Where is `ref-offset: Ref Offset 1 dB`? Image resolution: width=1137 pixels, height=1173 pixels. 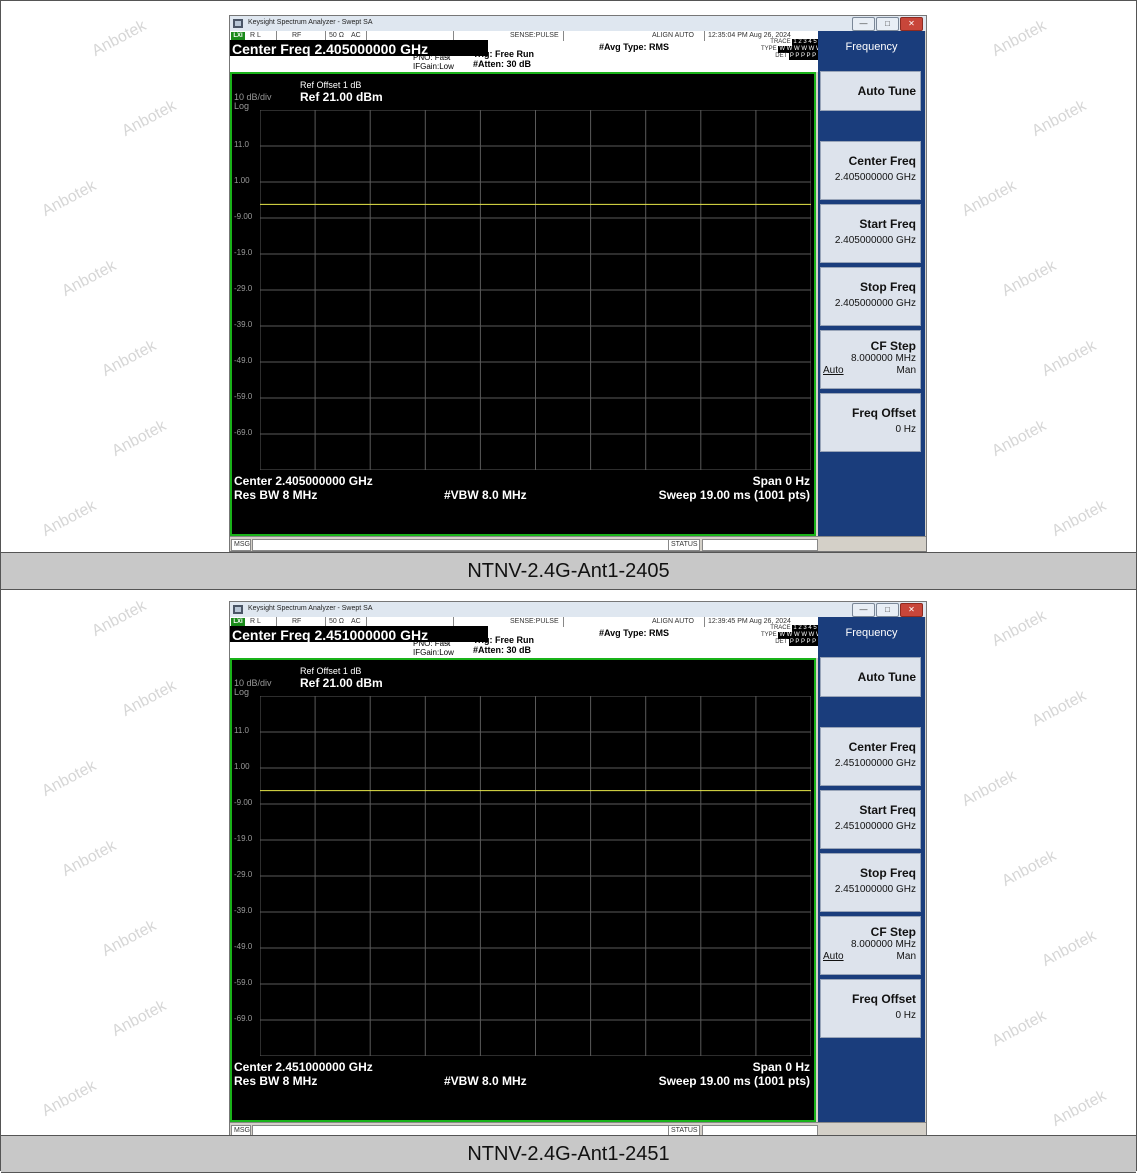 ref-offset: Ref Offset 1 dB is located at coordinates (331, 85).